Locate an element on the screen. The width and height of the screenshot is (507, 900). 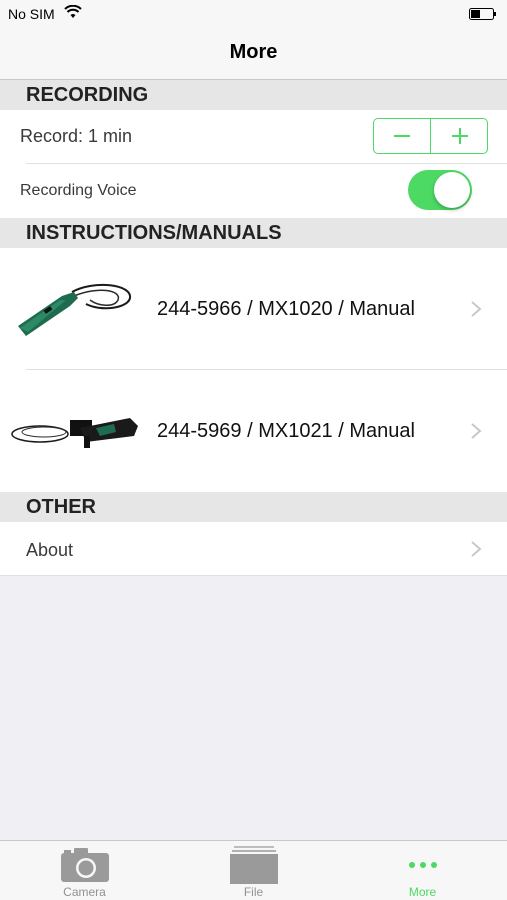
tab-more: More is located at coordinates (422, 870).